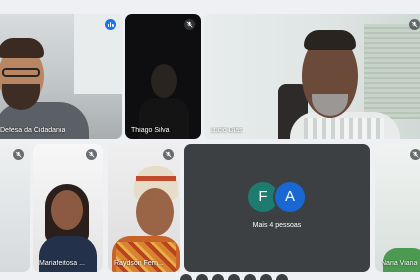 This screenshot has height=280, width=420. I want to click on shirt-pattern, so click(146, 257).